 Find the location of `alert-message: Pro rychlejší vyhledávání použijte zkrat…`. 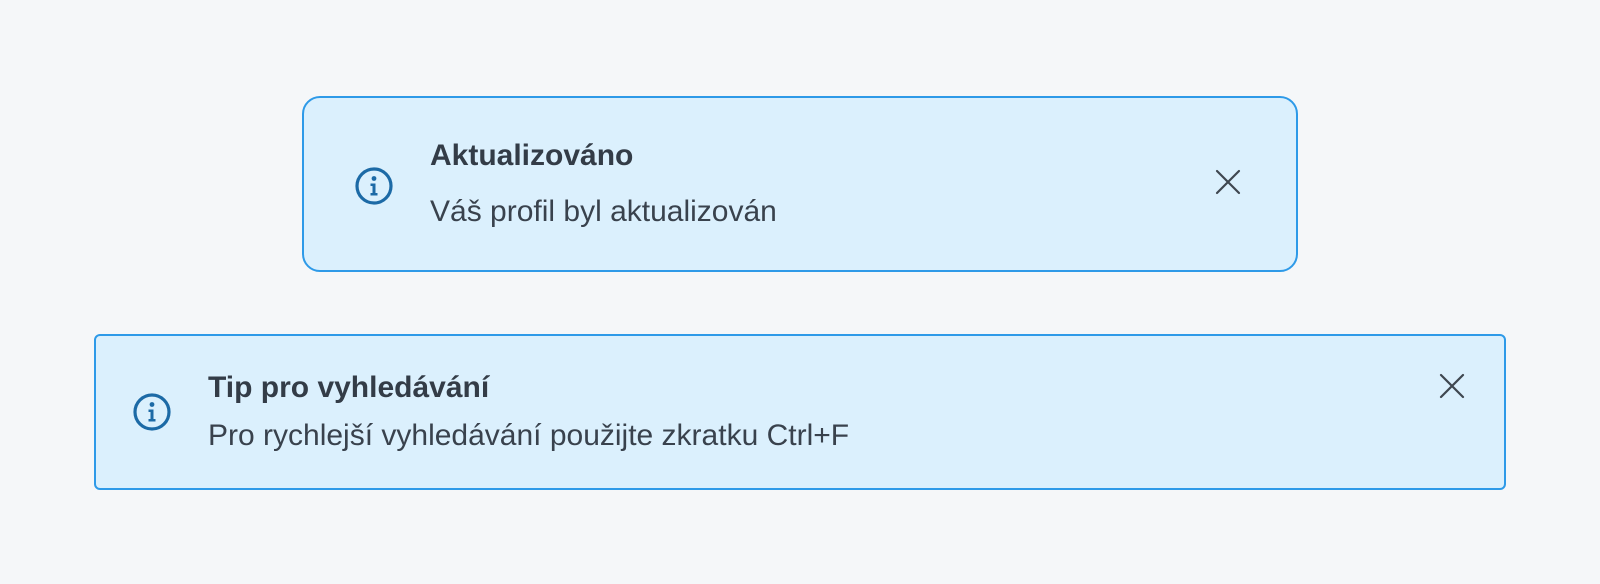

alert-message: Pro rychlejší vyhledávání použijte zkrat… is located at coordinates (529, 435).